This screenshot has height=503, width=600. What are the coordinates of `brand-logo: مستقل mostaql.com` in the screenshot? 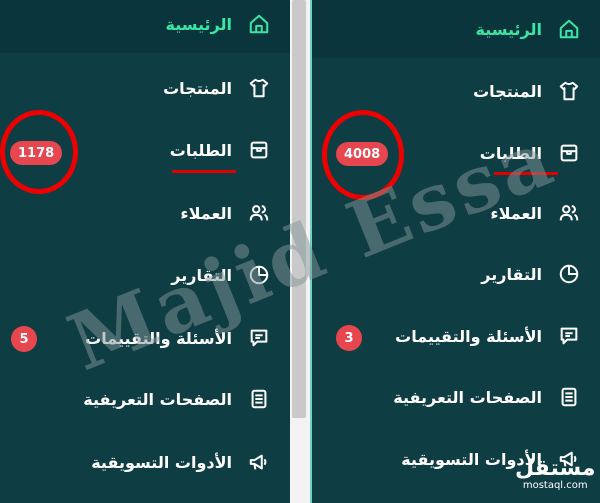 It's located at (555, 475).